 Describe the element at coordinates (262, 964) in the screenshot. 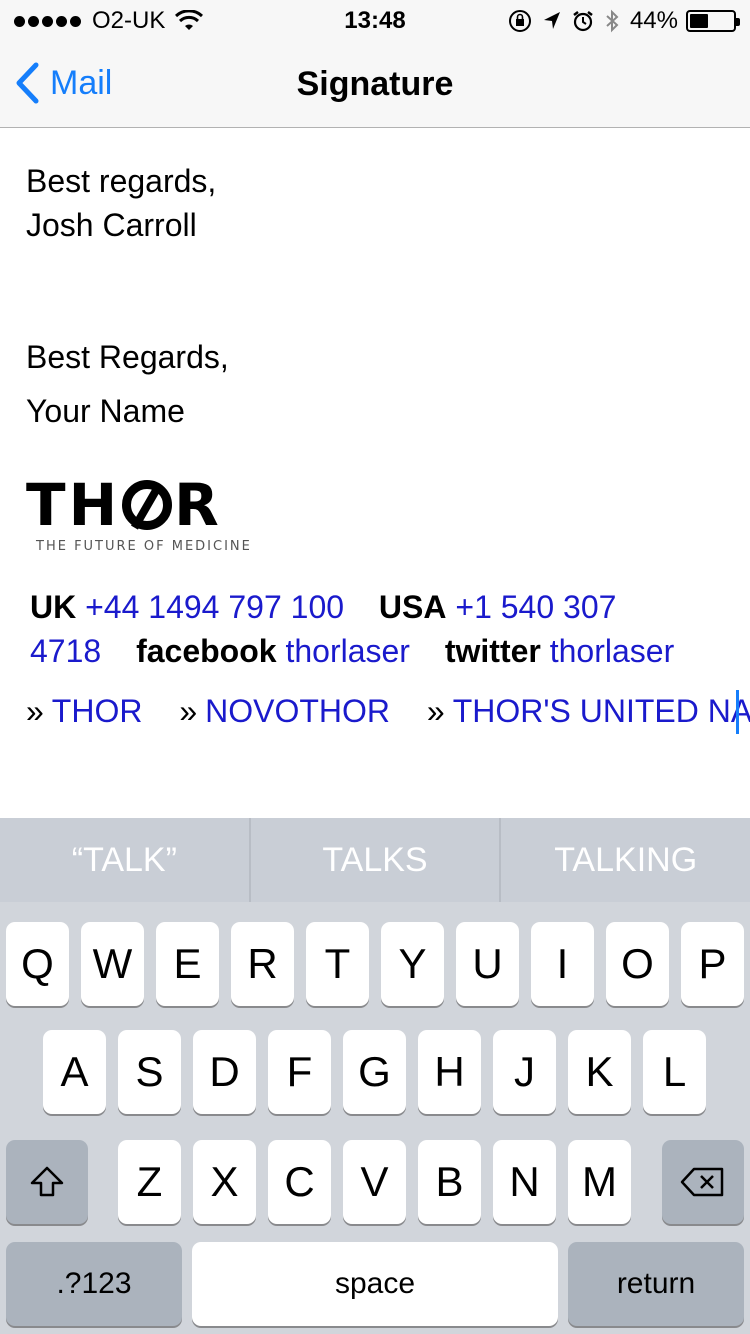

I see `key-r: R` at that location.